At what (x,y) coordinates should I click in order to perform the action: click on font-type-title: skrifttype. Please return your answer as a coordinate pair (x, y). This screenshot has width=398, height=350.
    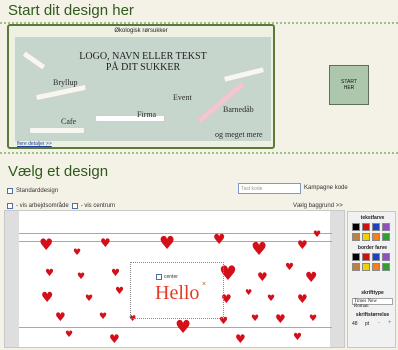
    Looking at the image, I should click on (372, 293).